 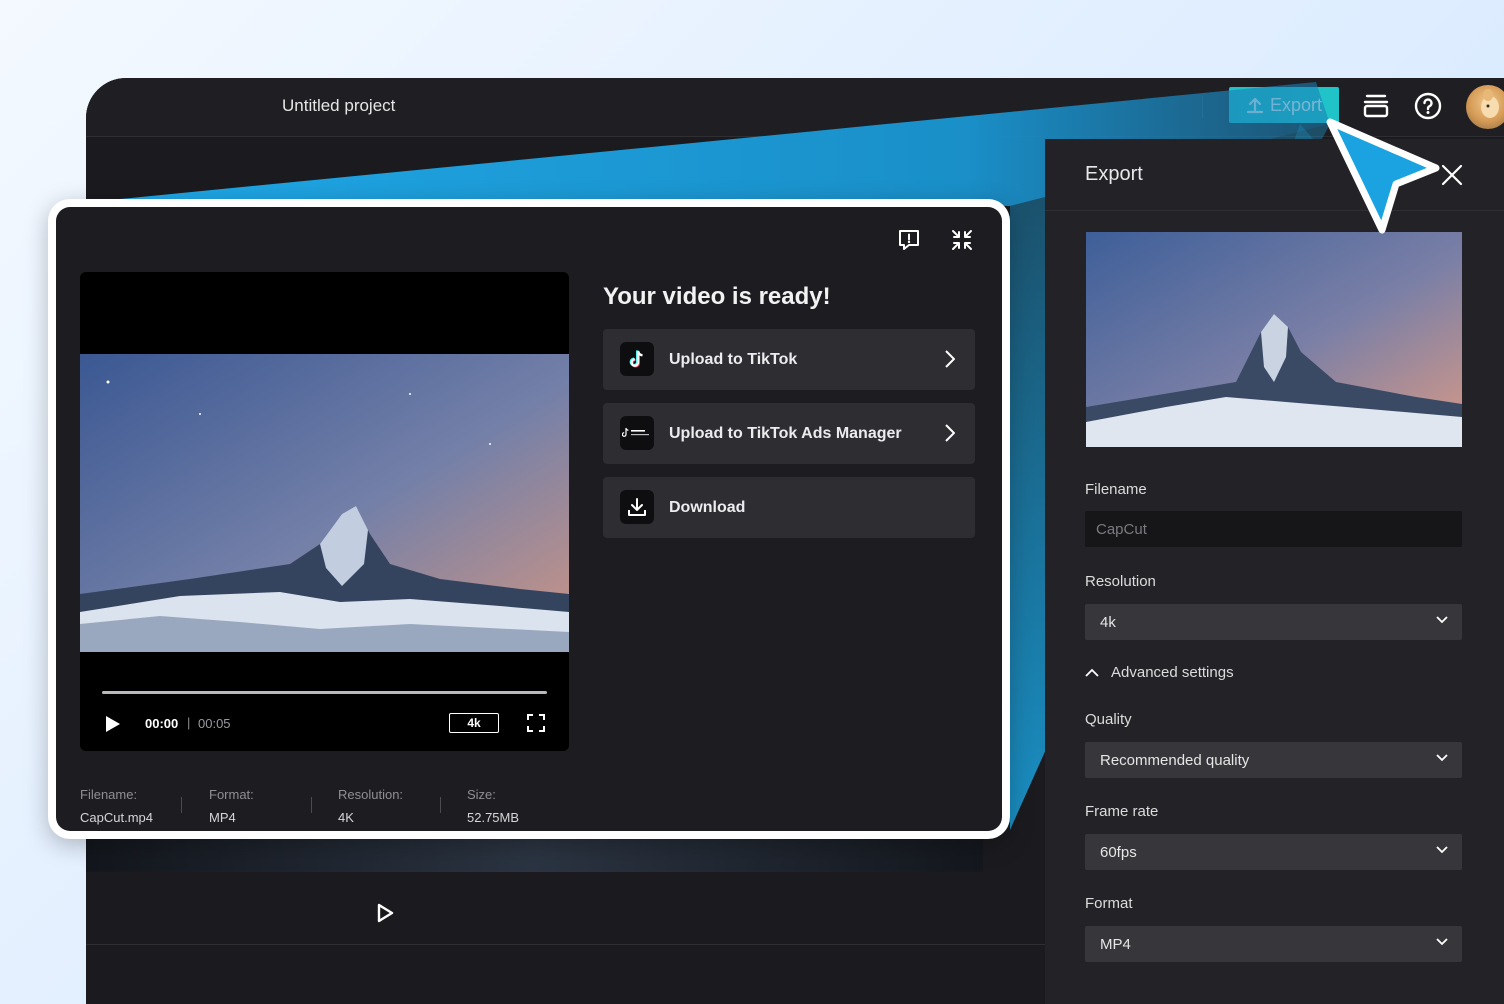 What do you see at coordinates (1092, 672) in the screenshot?
I see `chevron-up-icon` at bounding box center [1092, 672].